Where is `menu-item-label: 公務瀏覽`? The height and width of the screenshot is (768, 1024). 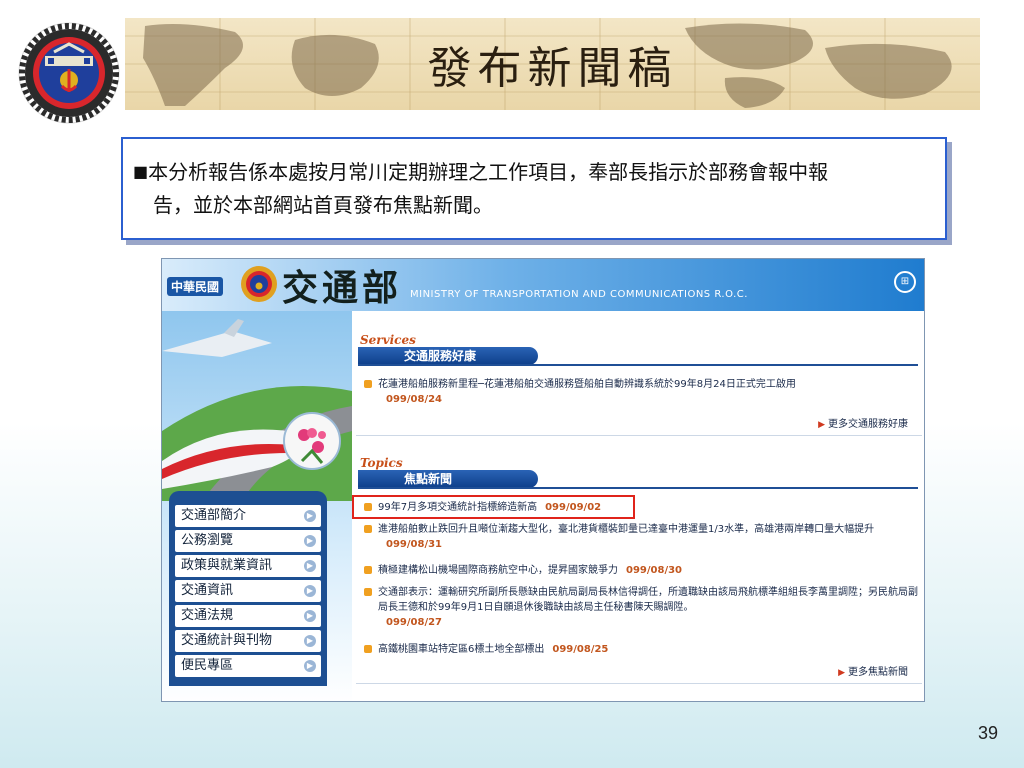 menu-item-label: 公務瀏覽 is located at coordinates (207, 540).